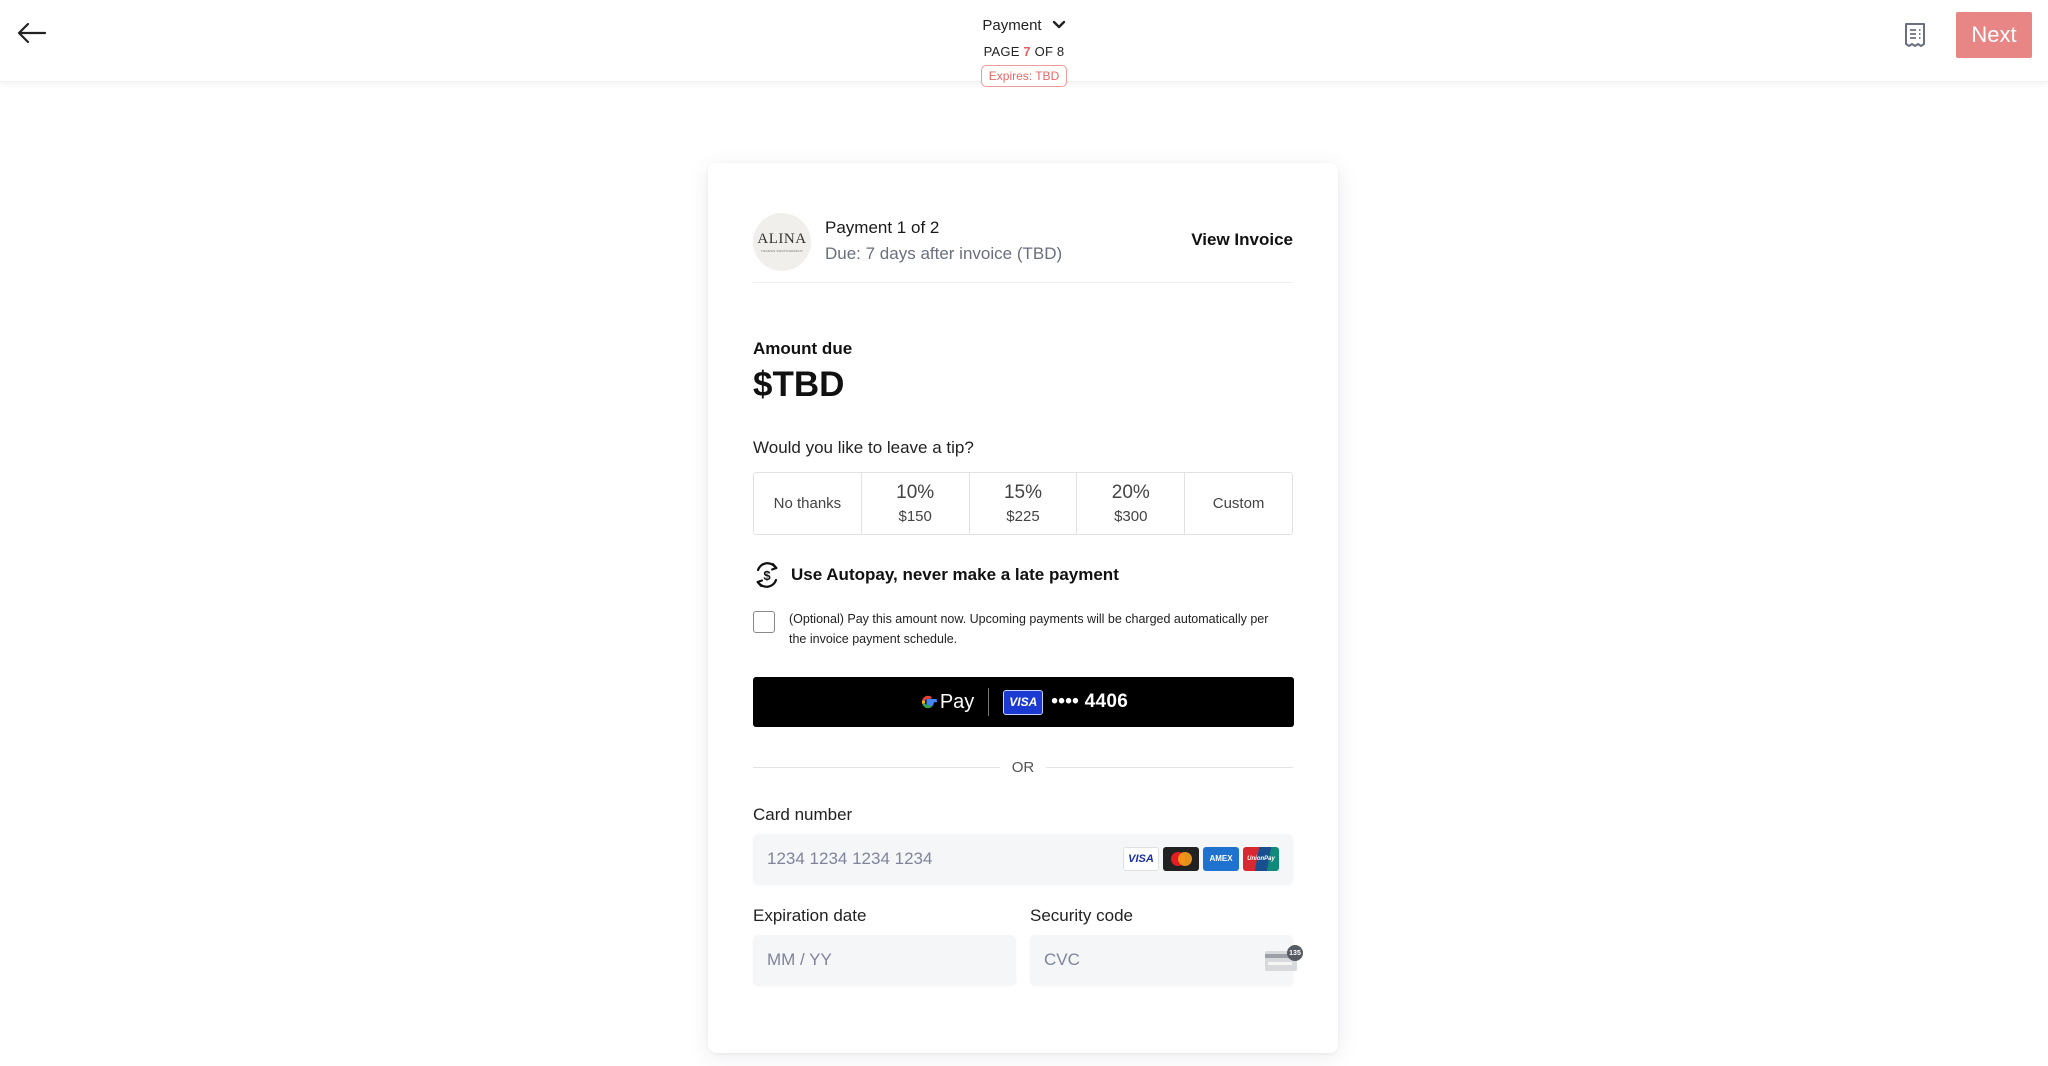 The image size is (2048, 1066). Describe the element at coordinates (915, 503) in the screenshot. I see `tip-option-10: 10% $150` at that location.